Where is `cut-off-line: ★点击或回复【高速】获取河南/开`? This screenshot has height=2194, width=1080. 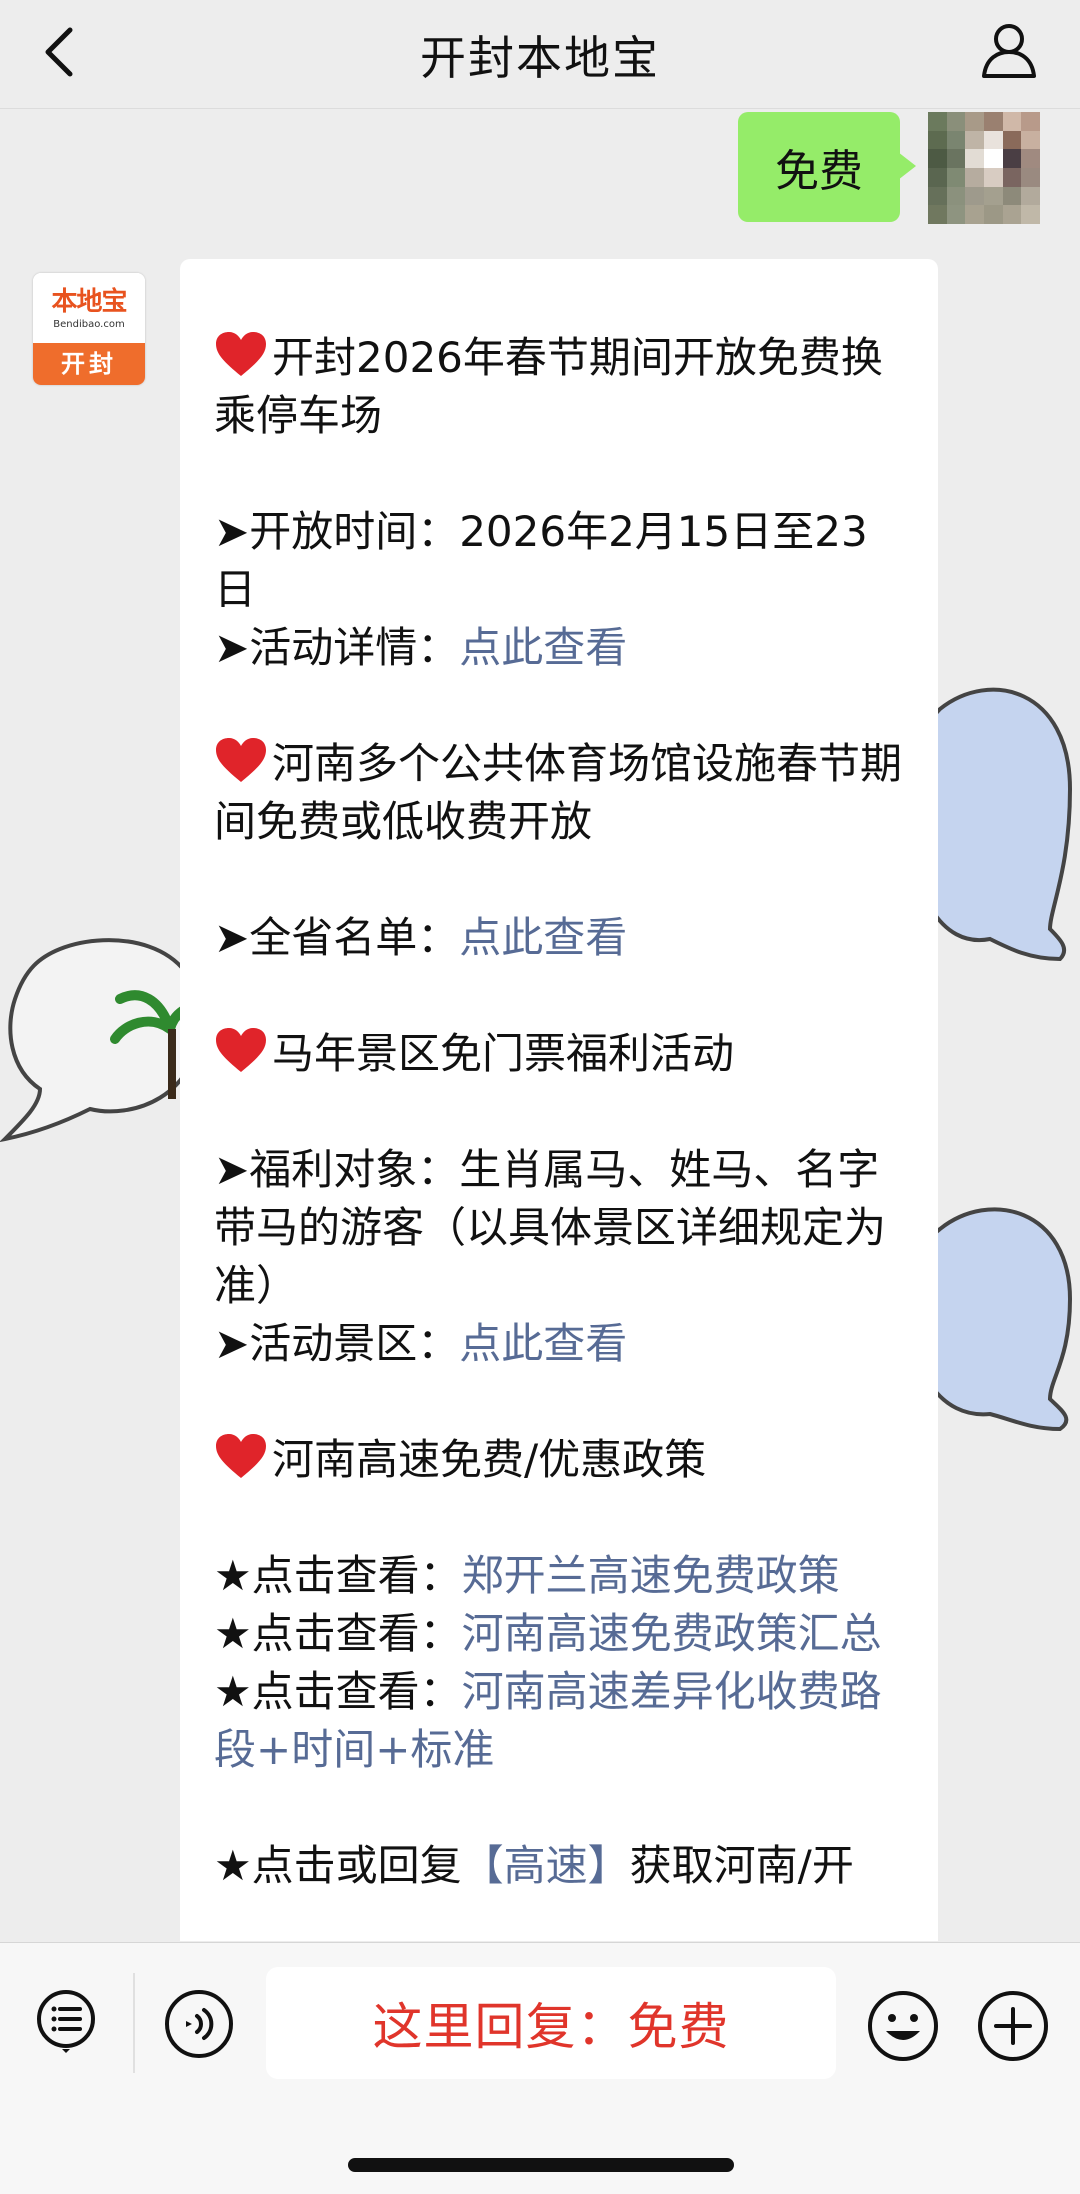
cut-off-line: ★点击或回复【高速】获取河南/开 is located at coordinates (559, 1866).